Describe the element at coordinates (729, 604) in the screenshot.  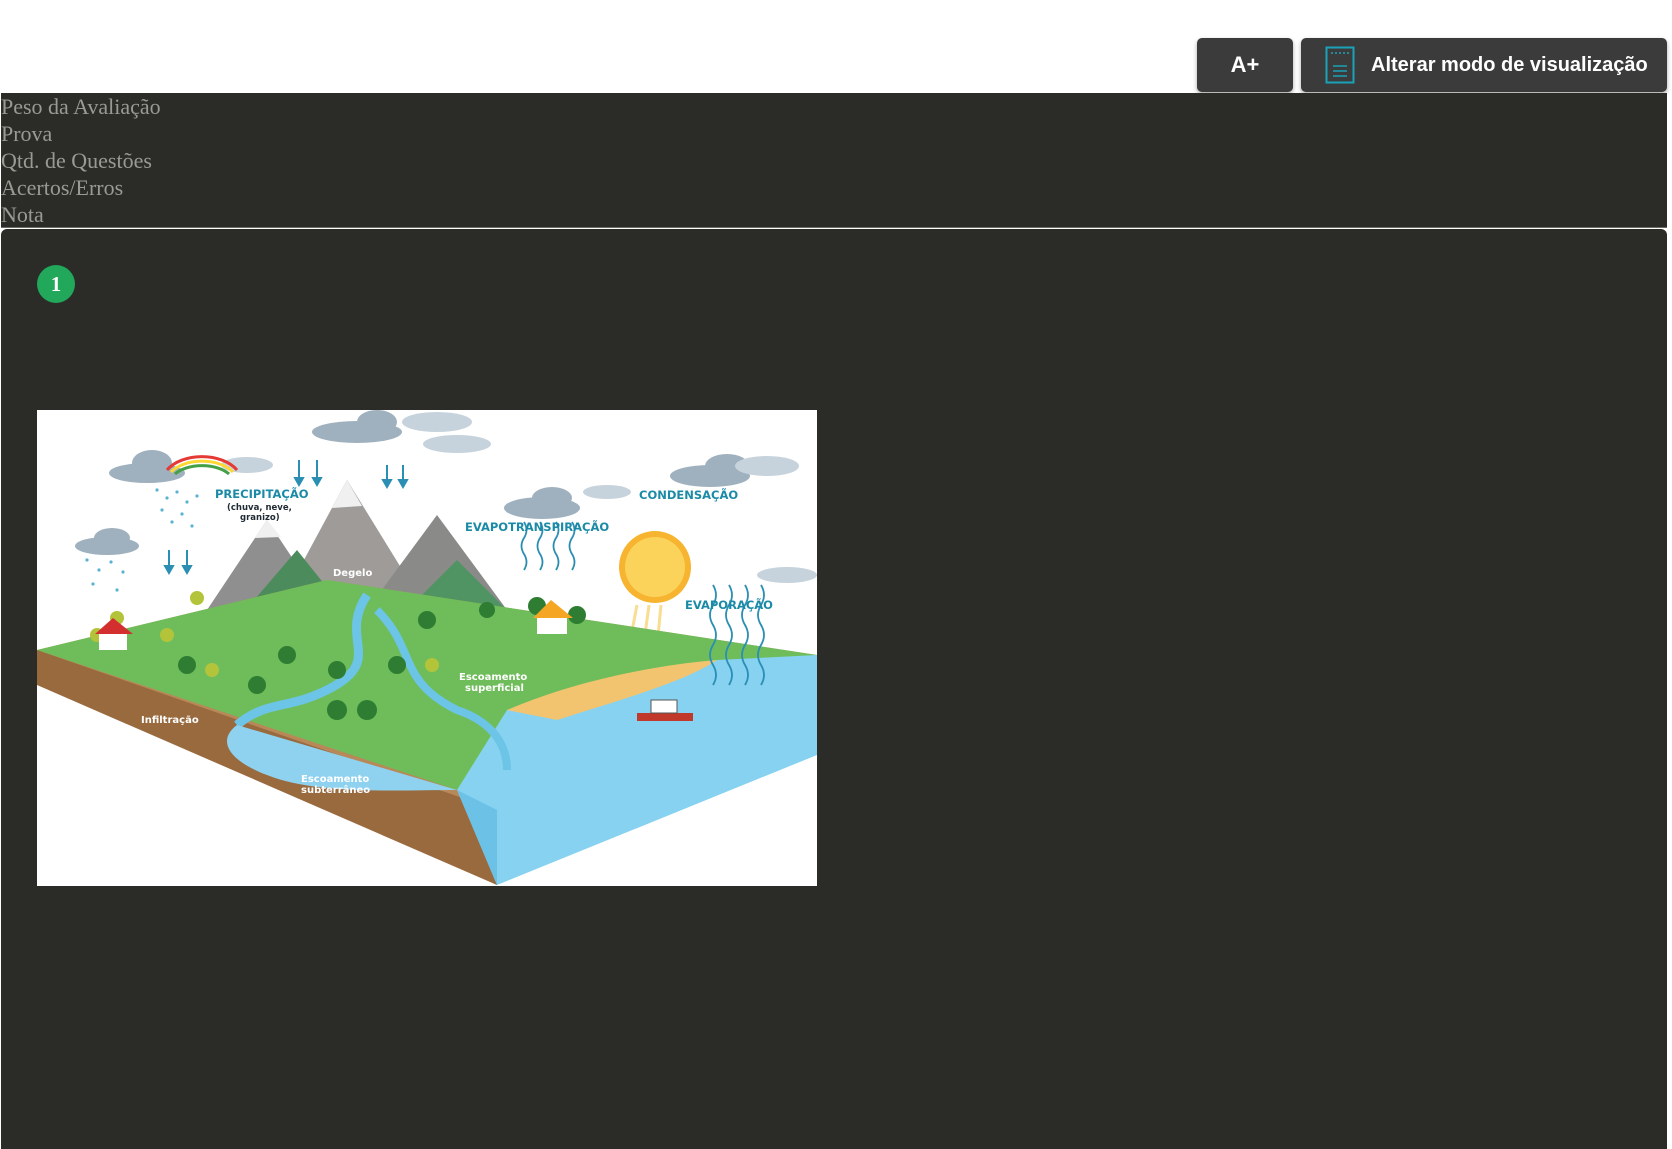
I see `label-evaporacao: EVAPORAÇÃO` at that location.